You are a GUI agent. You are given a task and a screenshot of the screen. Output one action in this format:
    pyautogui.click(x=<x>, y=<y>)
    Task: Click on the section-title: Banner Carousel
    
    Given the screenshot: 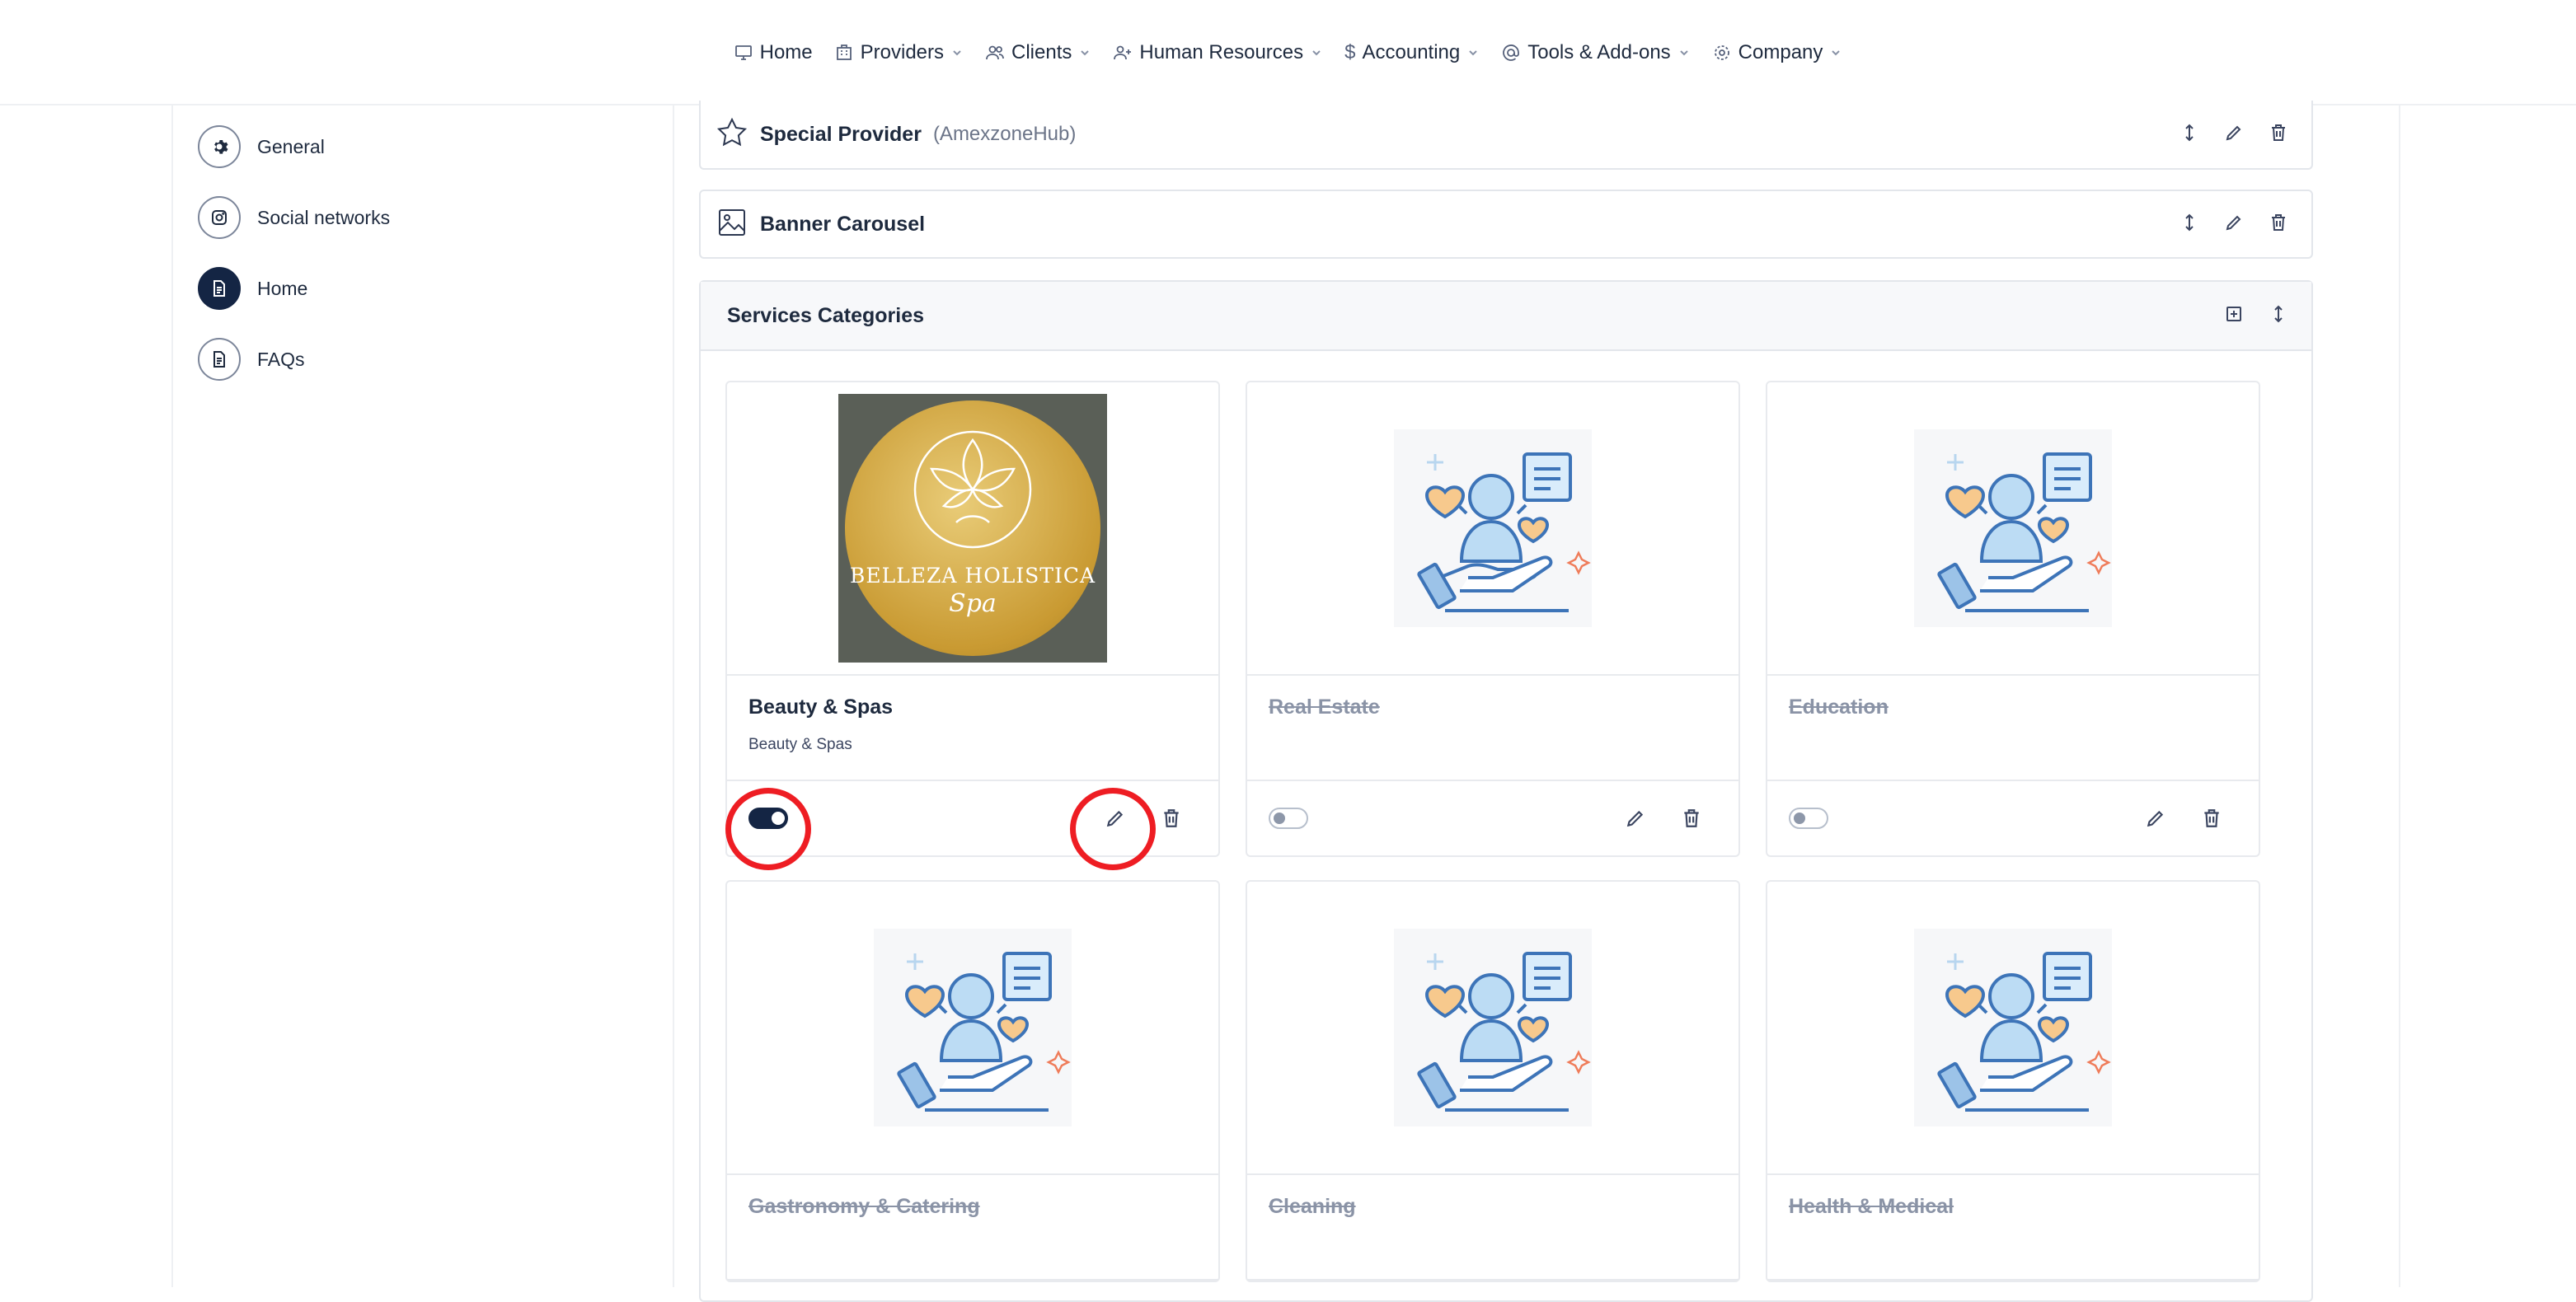 What is the action you would take?
    pyautogui.click(x=843, y=224)
    